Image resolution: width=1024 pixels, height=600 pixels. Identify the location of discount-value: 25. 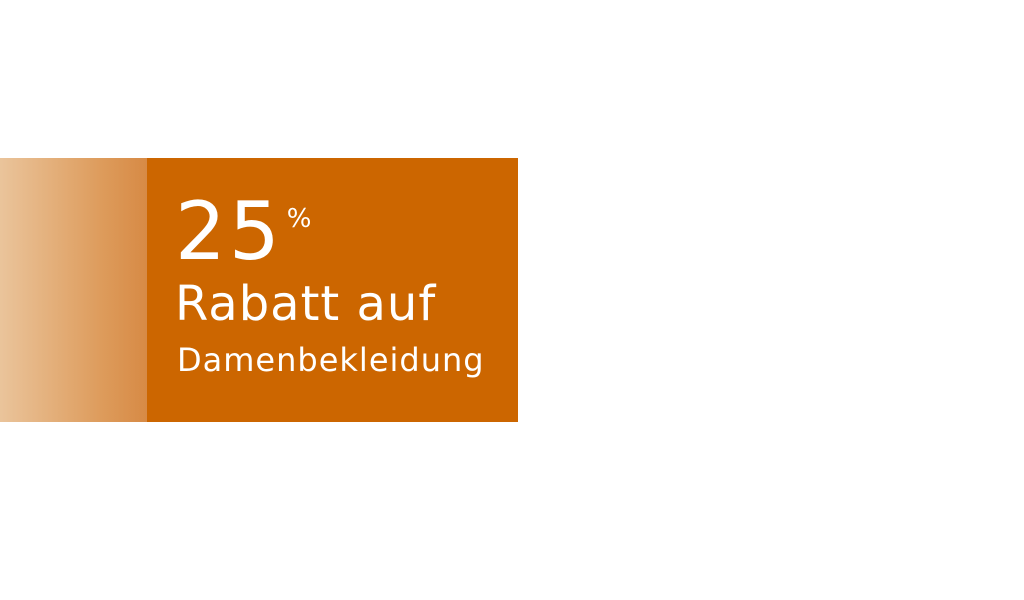
(229, 231).